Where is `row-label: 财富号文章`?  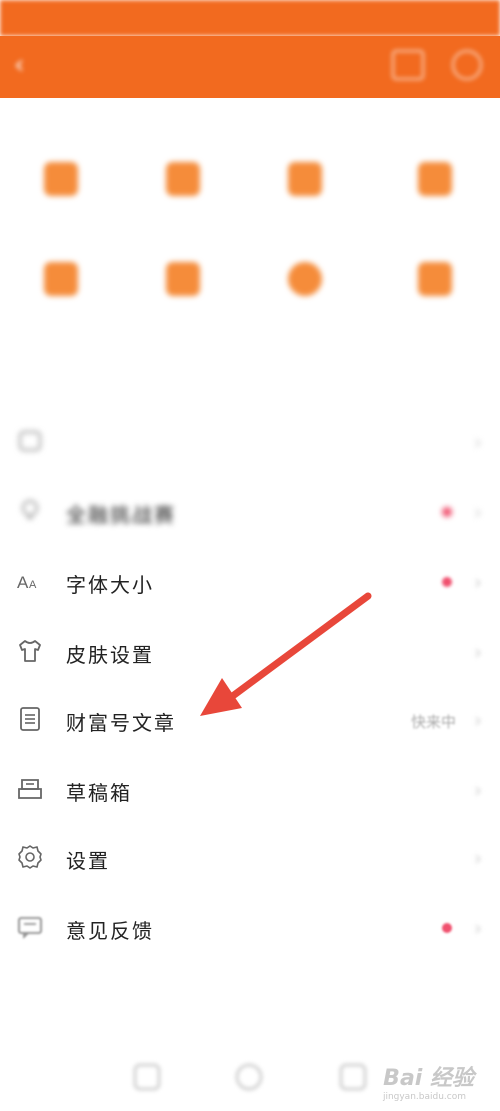
row-label: 财富号文章 is located at coordinates (121, 723).